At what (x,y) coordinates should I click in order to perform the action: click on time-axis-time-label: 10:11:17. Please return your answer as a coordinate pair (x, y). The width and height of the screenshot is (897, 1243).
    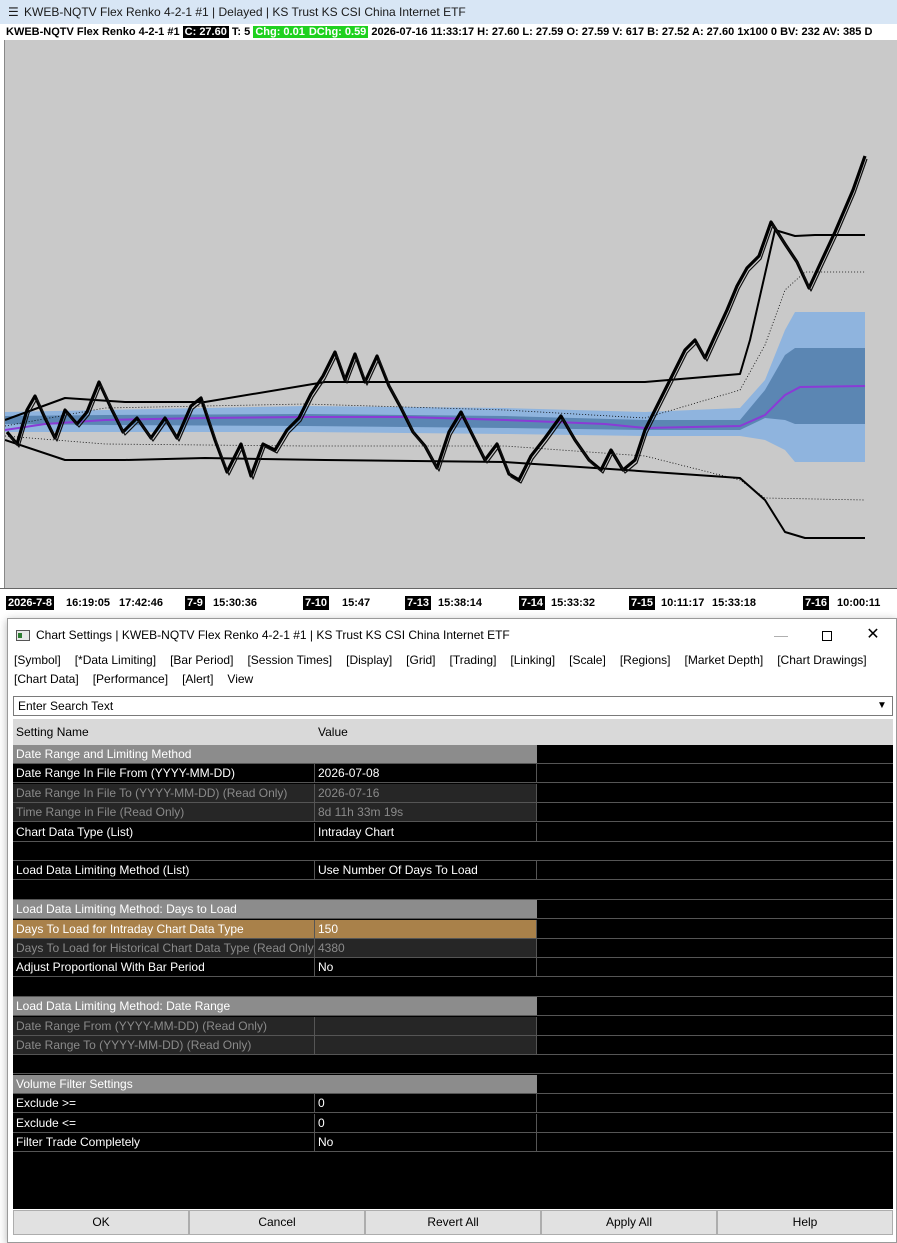
    Looking at the image, I should click on (683, 603).